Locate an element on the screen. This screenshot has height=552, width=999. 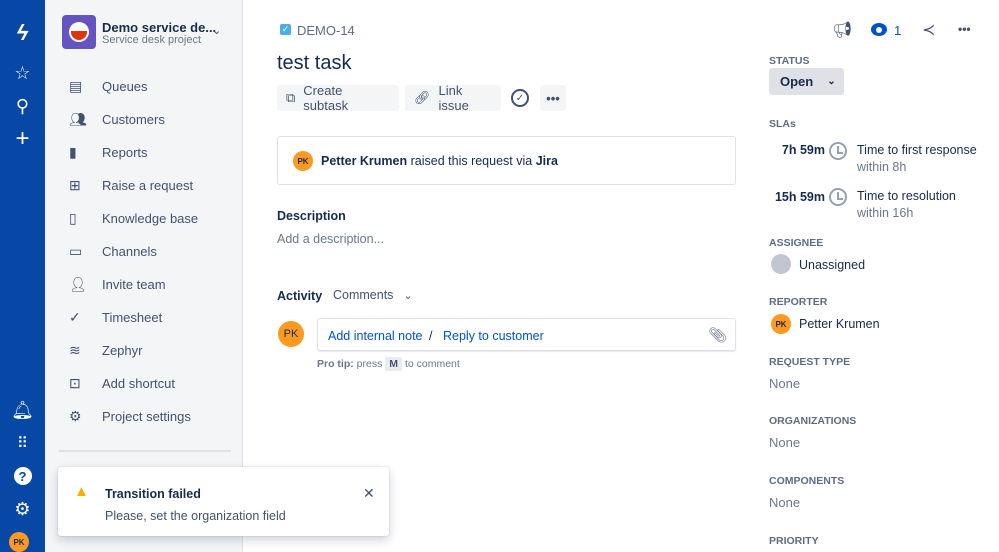
sidebar-item-queues: ▤ Queues is located at coordinates (145, 86).